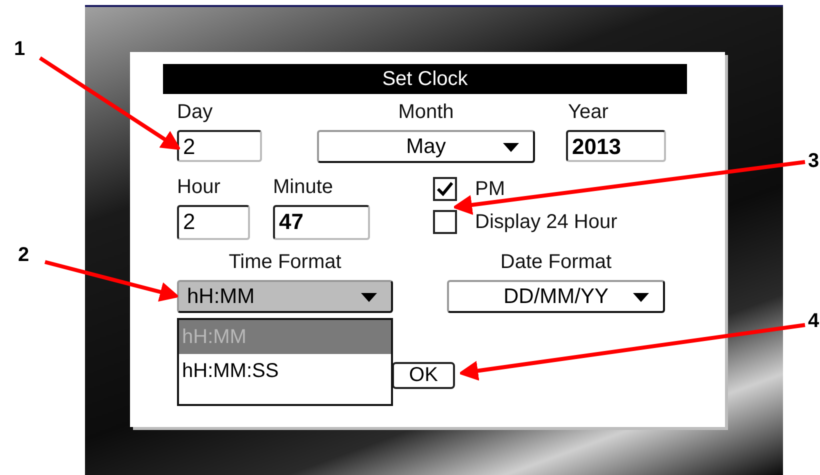 The width and height of the screenshot is (820, 475). What do you see at coordinates (425, 79) in the screenshot?
I see `dialog-title: Set Clock` at bounding box center [425, 79].